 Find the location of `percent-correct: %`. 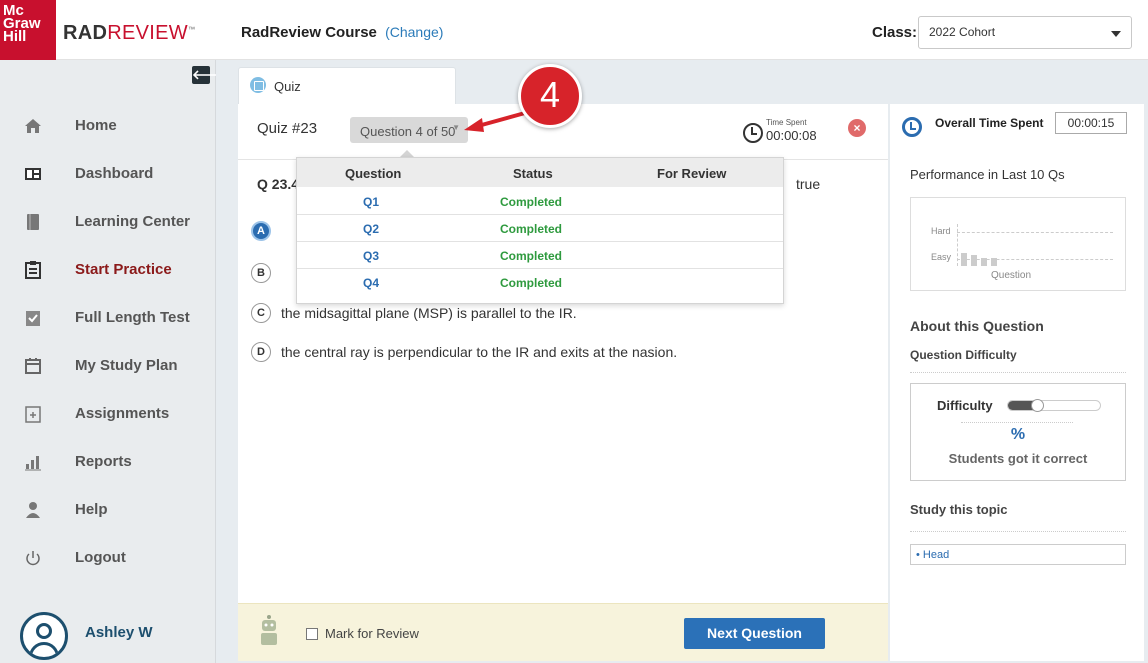

percent-correct: % is located at coordinates (1018, 434).